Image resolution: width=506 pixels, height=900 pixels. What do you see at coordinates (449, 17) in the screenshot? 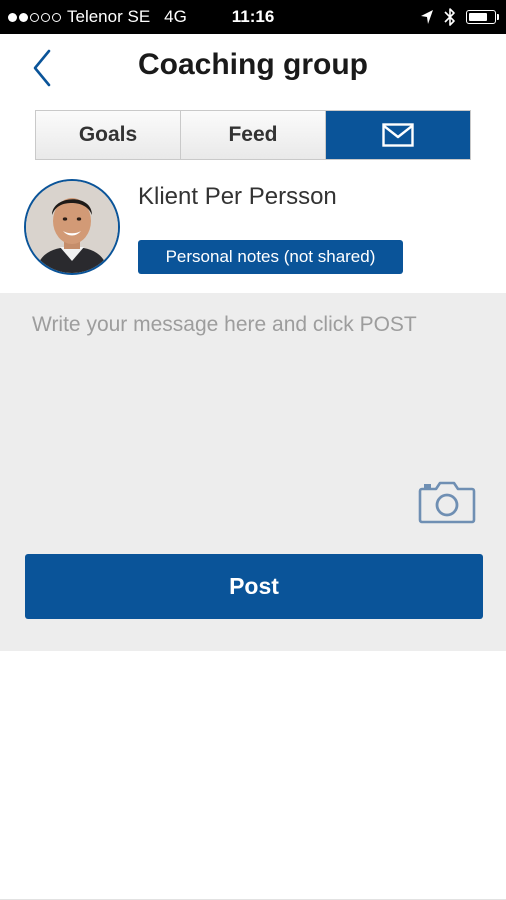
I see `bluetooth-icon` at bounding box center [449, 17].